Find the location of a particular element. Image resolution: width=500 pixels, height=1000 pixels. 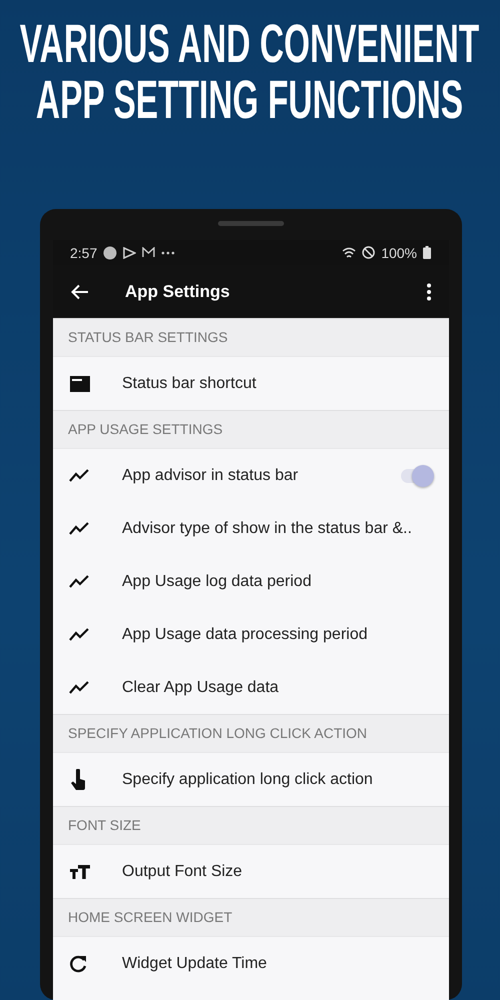

headline-text: APP SETTING FUNCTIONS is located at coordinates (250, 100).